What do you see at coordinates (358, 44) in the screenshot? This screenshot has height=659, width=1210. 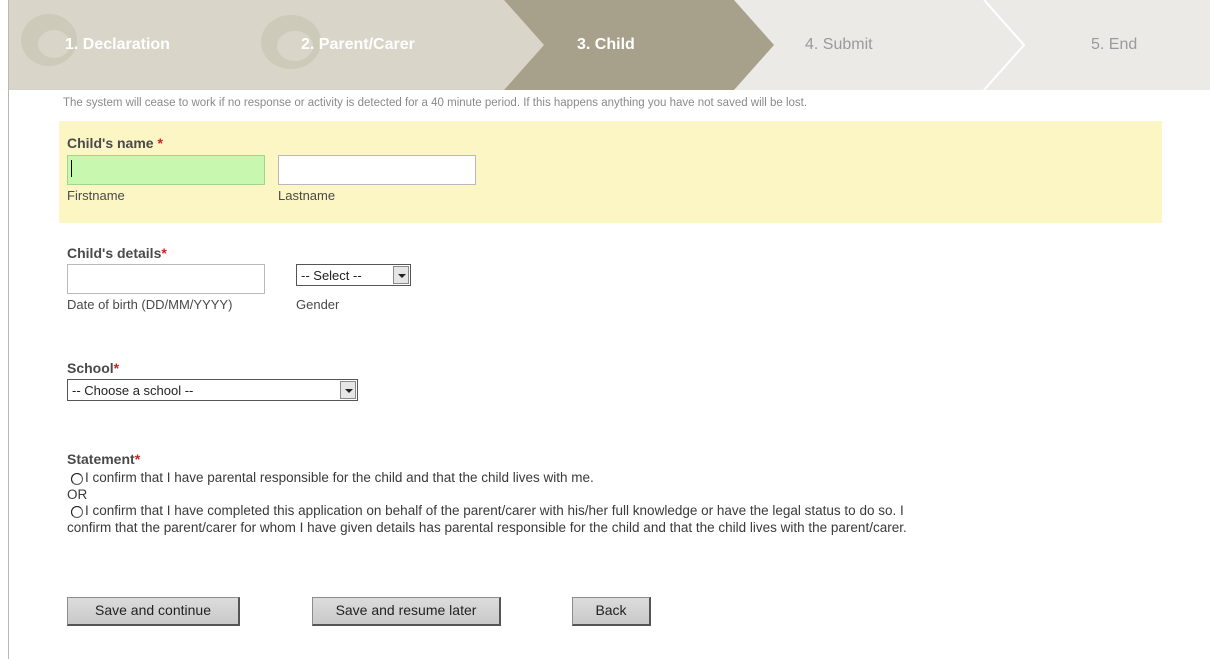 I see `step-2-label: 2. Parent/Carer` at bounding box center [358, 44].